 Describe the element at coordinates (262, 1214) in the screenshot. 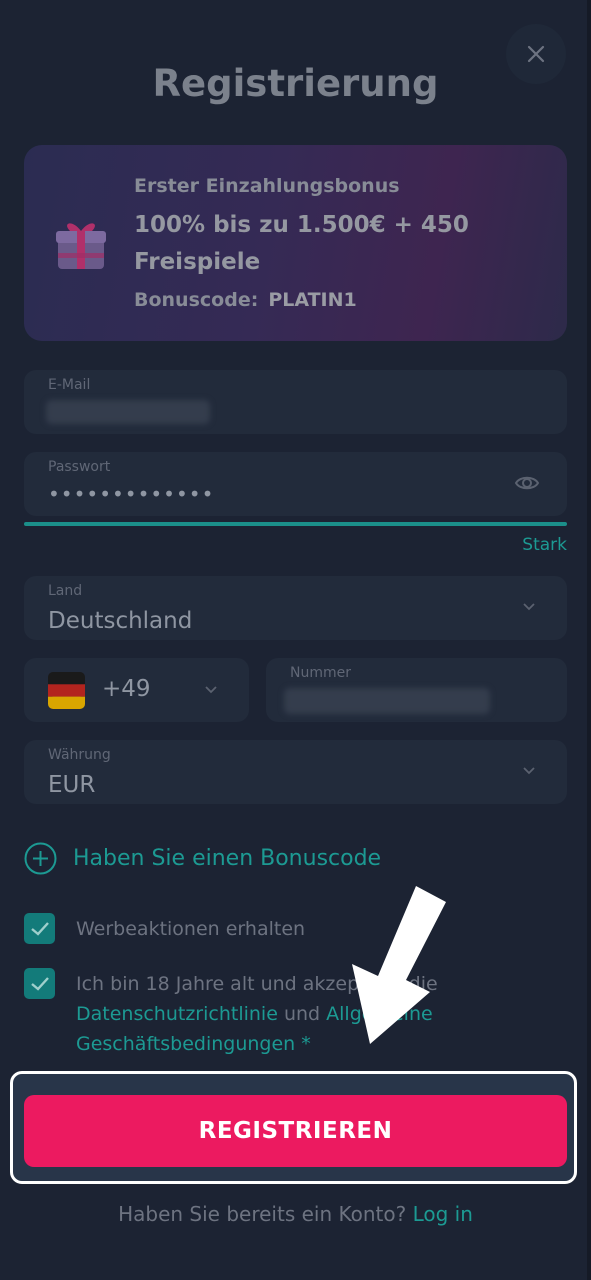

I see `login-question: Haben Sie bereits ein Konto?` at that location.